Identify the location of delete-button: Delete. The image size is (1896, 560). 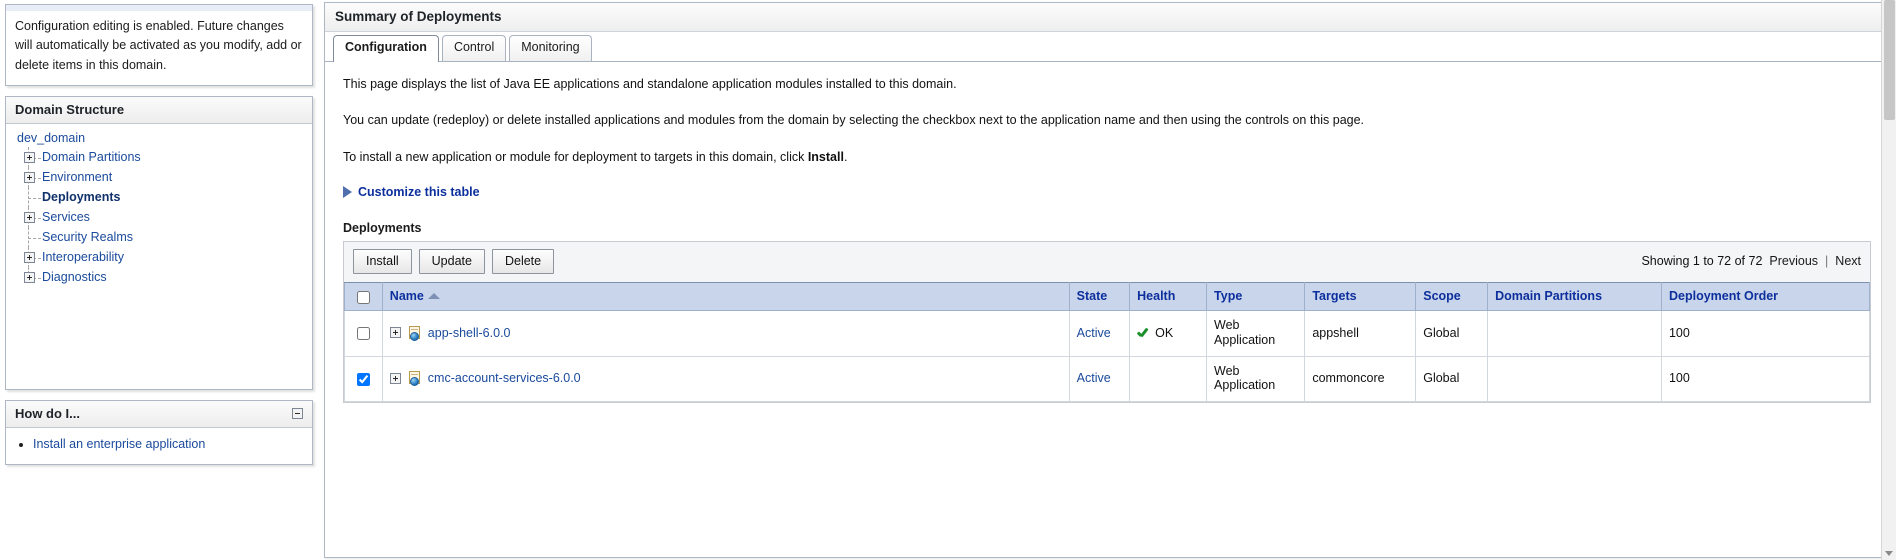
(523, 261).